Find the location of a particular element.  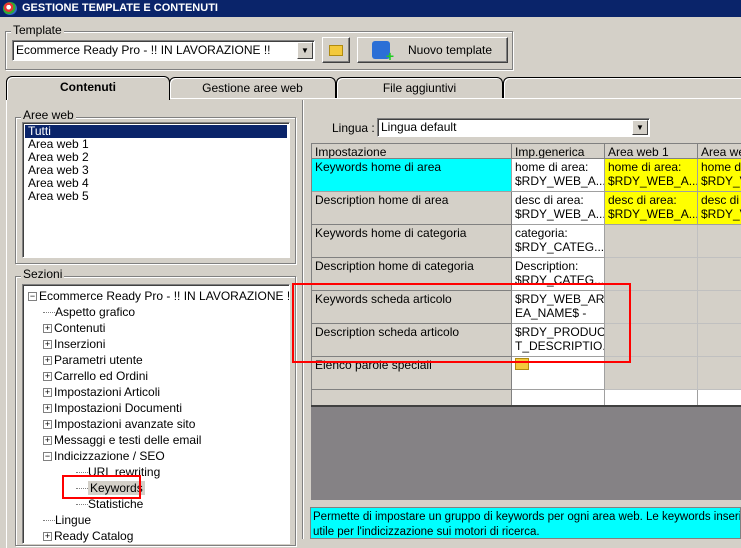

setting-name: Keywords home di area is located at coordinates (378, 167).